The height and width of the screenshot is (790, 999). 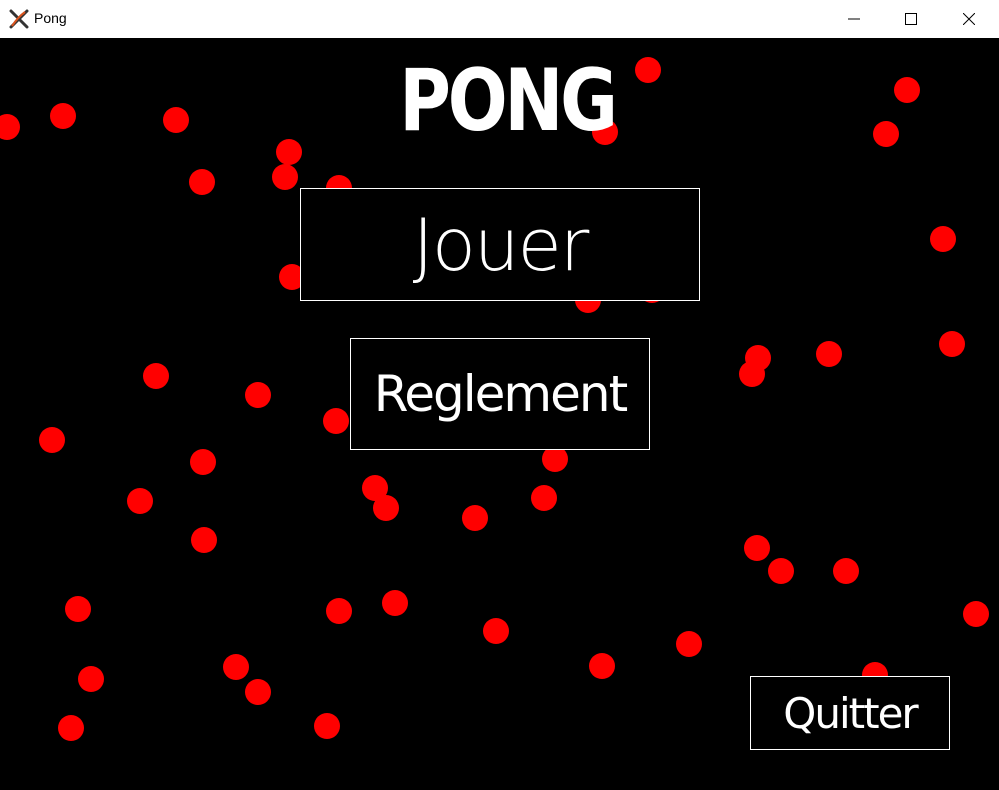 What do you see at coordinates (850, 713) in the screenshot?
I see `quit-button: Quitter` at bounding box center [850, 713].